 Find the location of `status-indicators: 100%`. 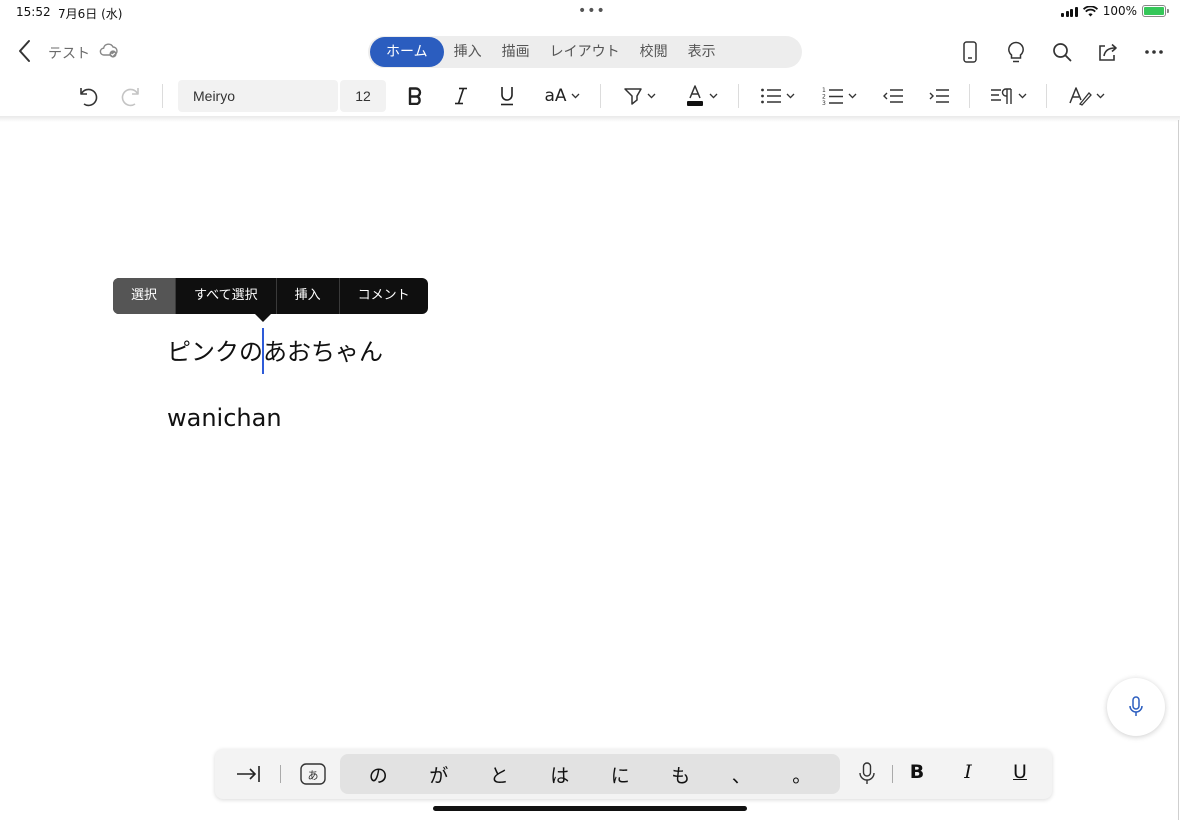

status-indicators: 100% is located at coordinates (1115, 11).